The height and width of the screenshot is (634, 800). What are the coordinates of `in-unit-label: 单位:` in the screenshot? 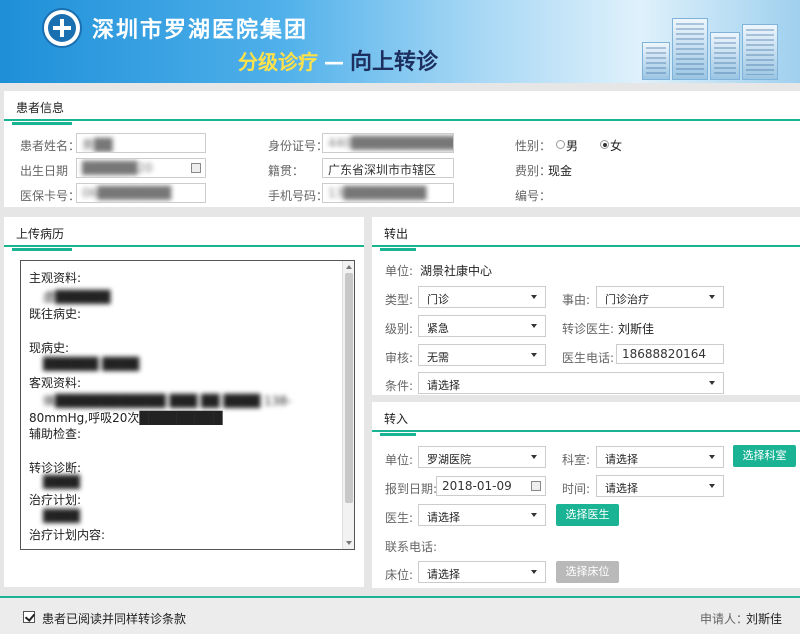 It's located at (399, 460).